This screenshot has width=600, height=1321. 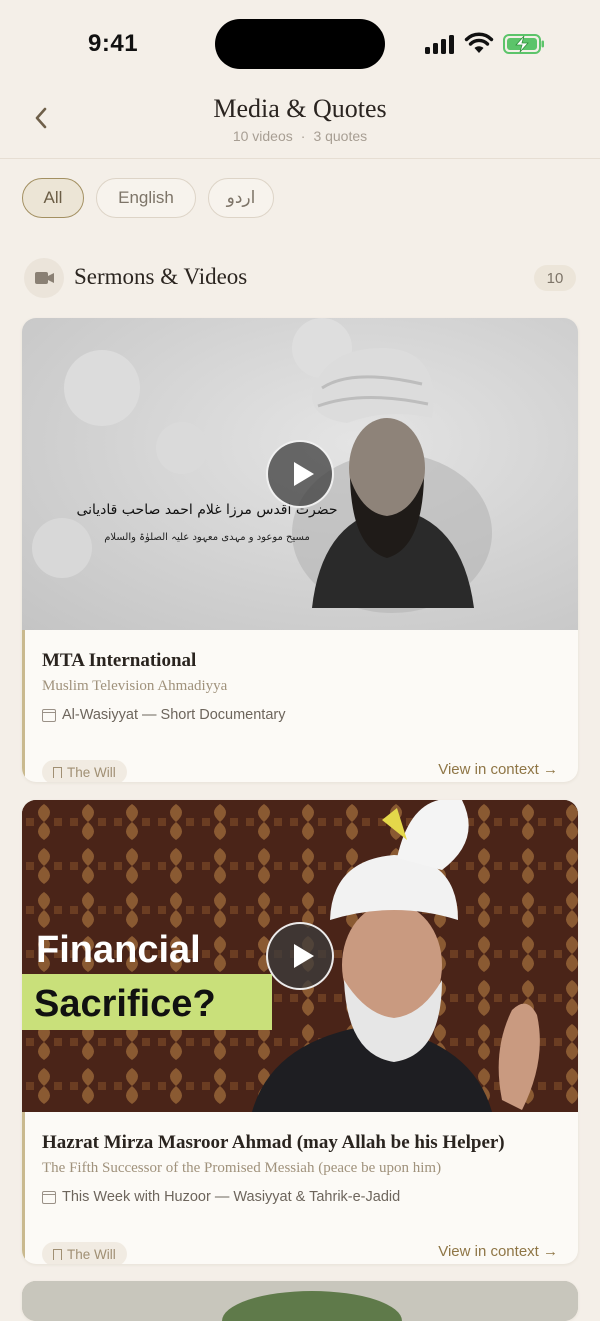 I want to click on filter-all-chip: All, so click(x=53, y=198).